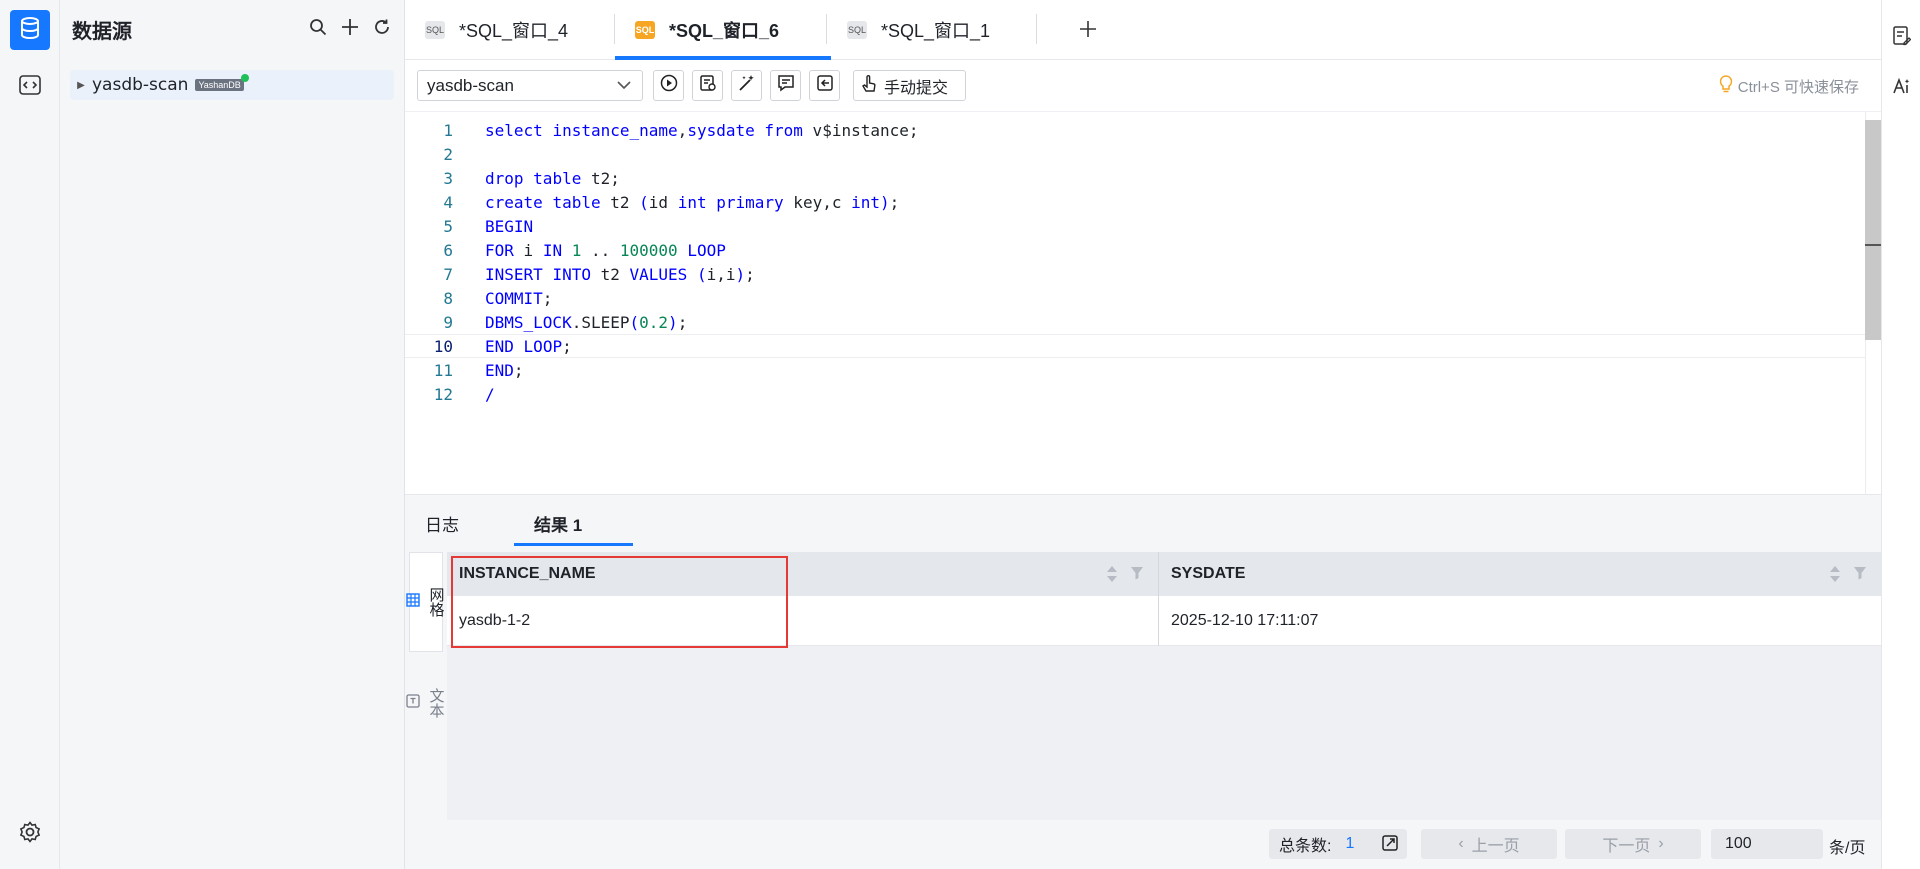  What do you see at coordinates (436, 602) in the screenshot?
I see `view-tab-grid-label: 网格` at bounding box center [436, 602].